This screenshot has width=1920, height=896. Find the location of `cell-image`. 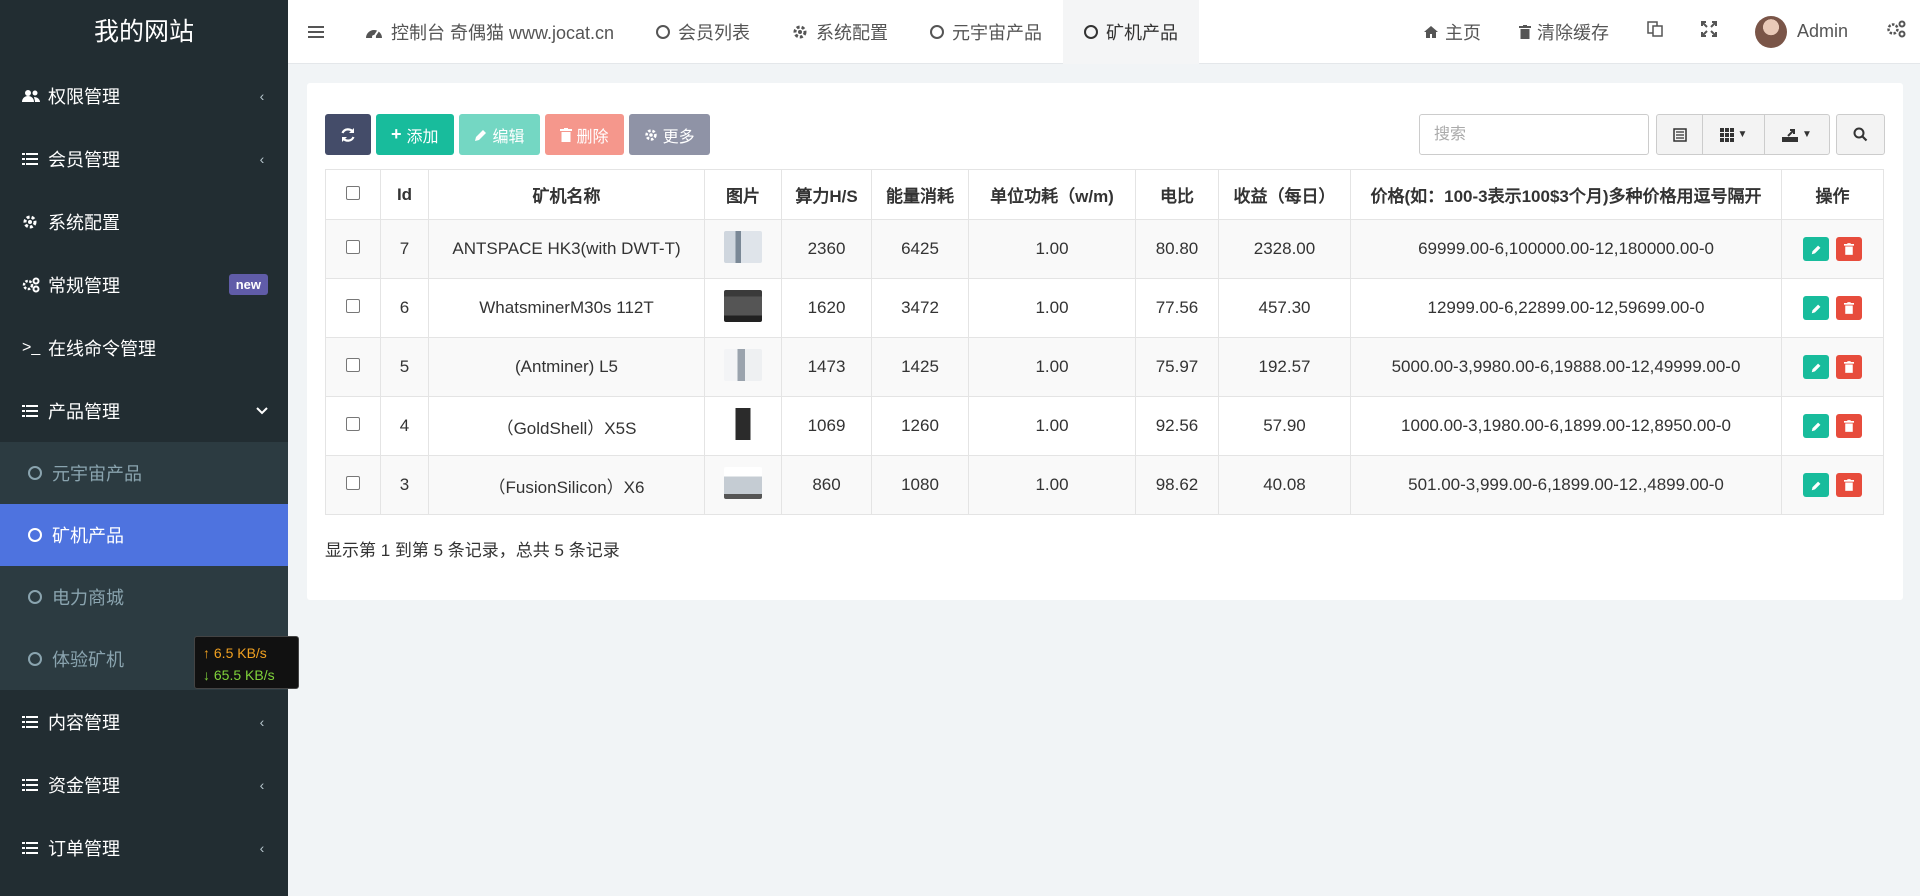

cell-image is located at coordinates (743, 485).